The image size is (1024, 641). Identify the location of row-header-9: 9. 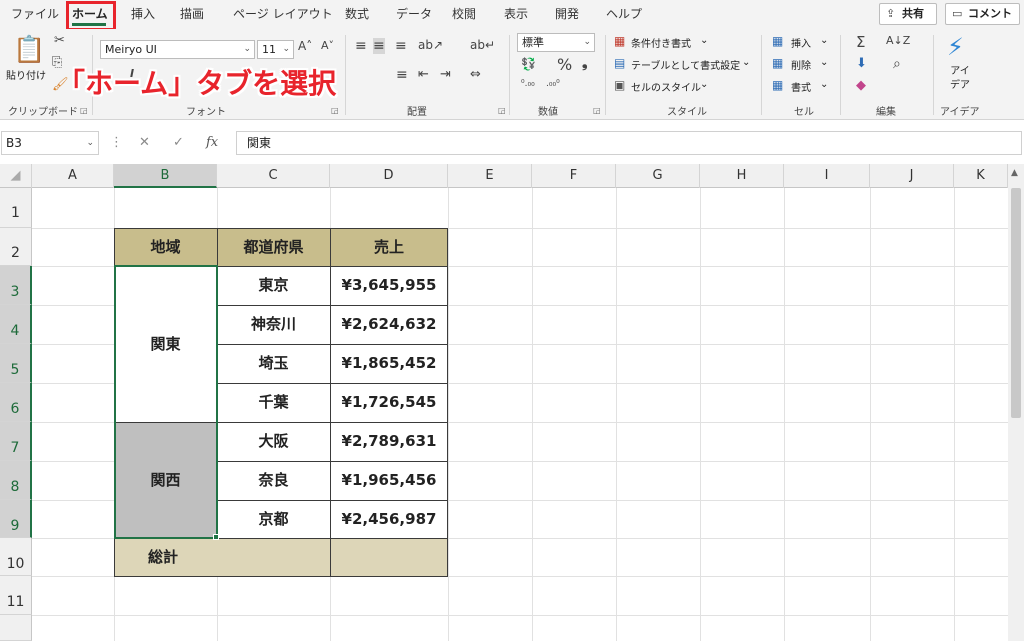
(16, 519).